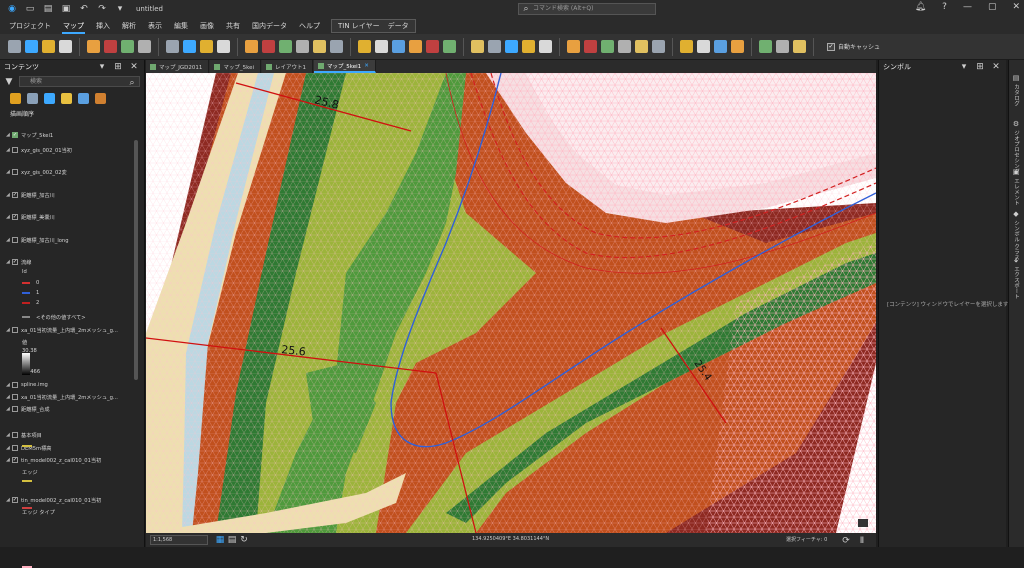 The height and width of the screenshot is (568, 1024). I want to click on layer-item: ◢ ✓ 流線, so click(18, 262).